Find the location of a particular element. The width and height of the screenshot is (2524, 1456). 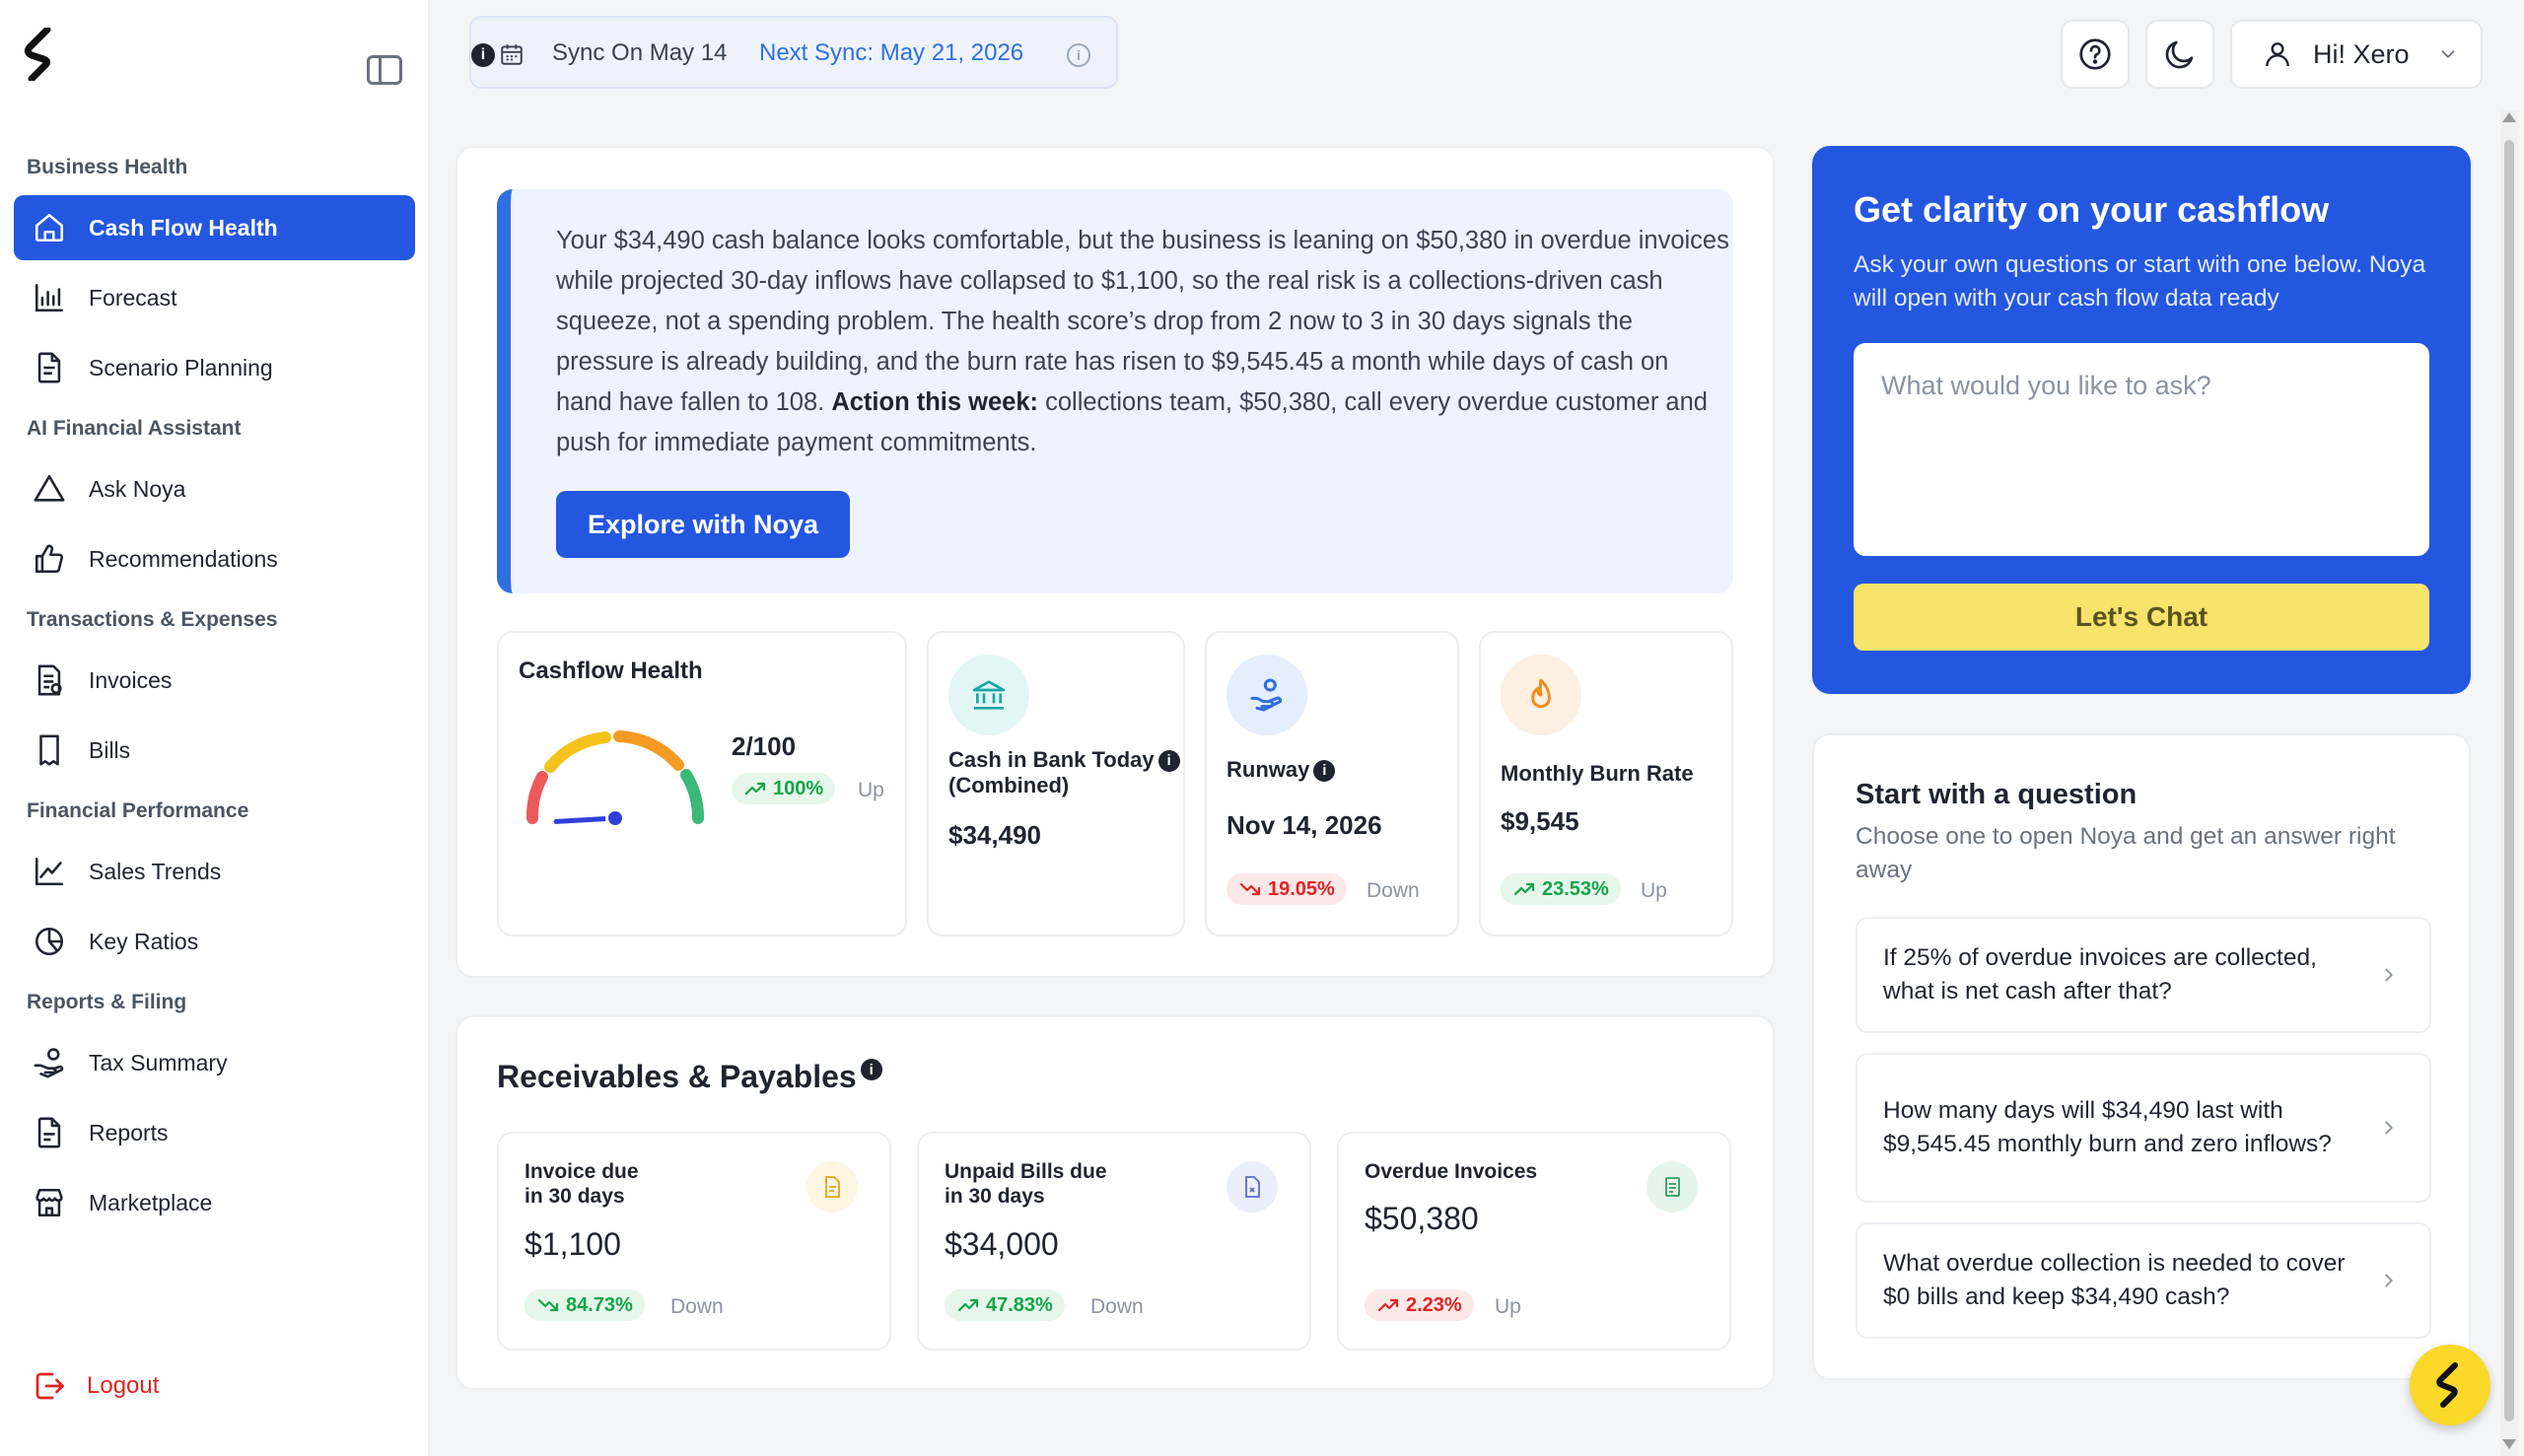

triangle-icon is located at coordinates (49, 489).